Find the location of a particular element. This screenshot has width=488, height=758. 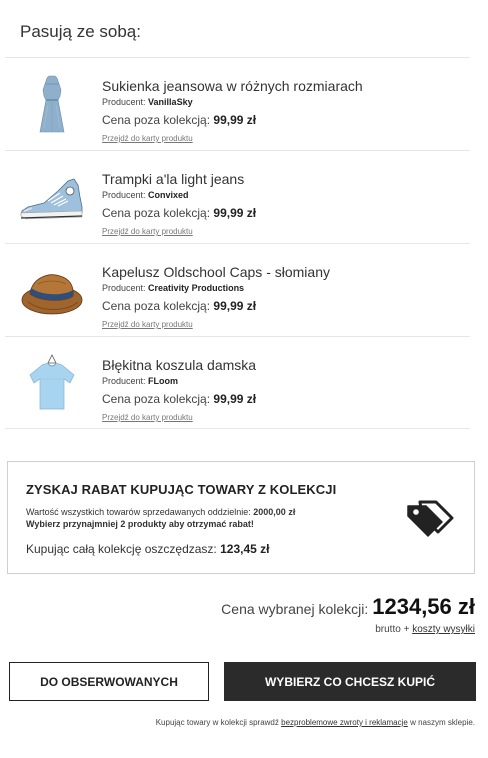

collection-price-label: Cena wybranej kolekcji: is located at coordinates (295, 609).